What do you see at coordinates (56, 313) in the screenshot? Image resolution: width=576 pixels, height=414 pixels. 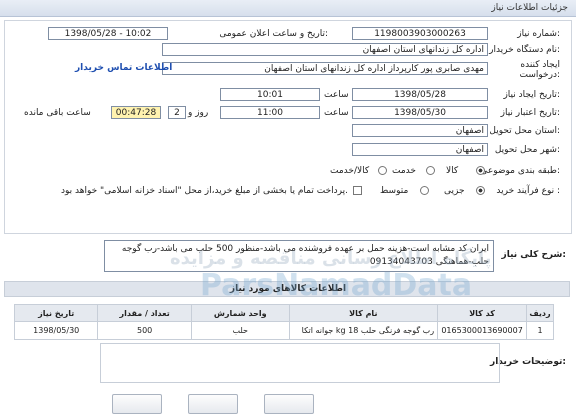 I see `col-need-date: تاریخ نیاز` at bounding box center [56, 313].